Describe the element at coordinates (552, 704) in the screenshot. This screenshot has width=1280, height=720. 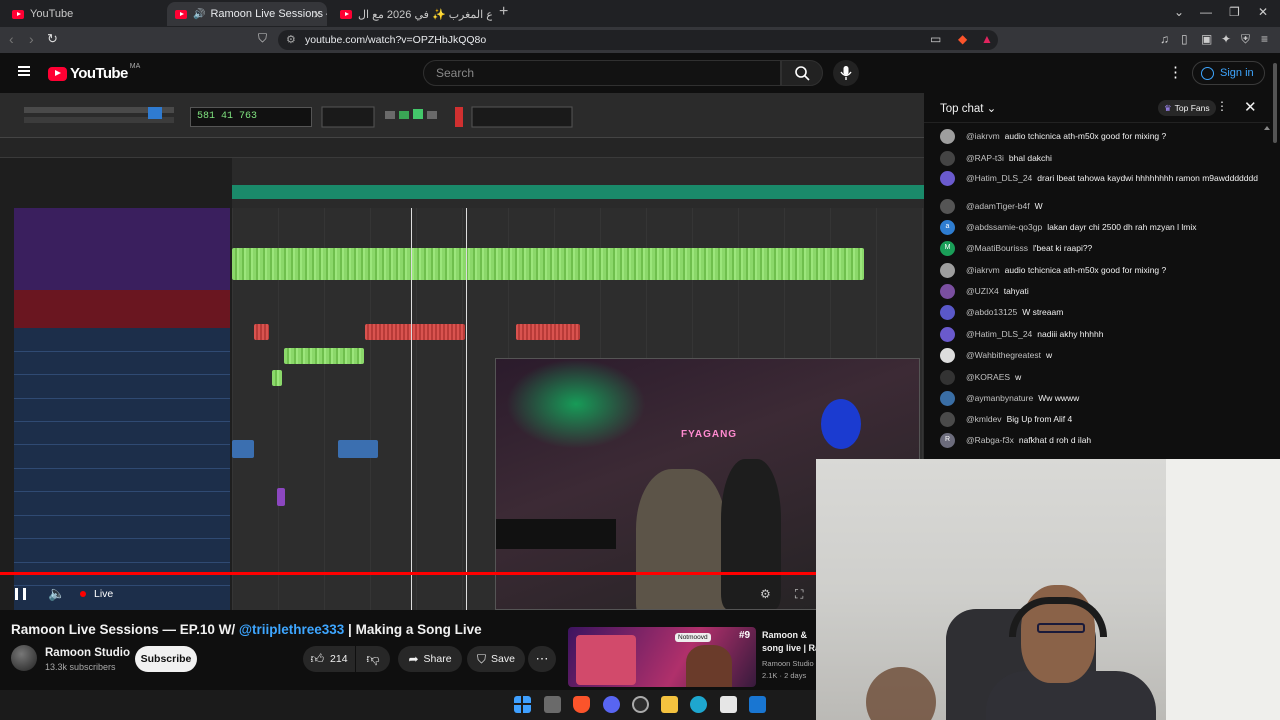
I see `task-view-icon` at that location.